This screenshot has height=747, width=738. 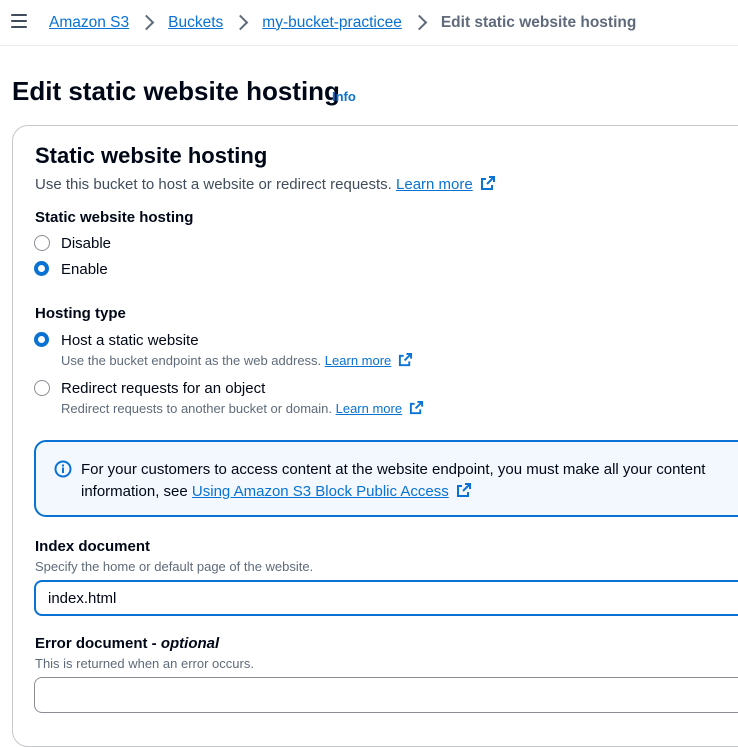 I want to click on breadcrumb-current: Edit static website hosting, so click(x=538, y=22).